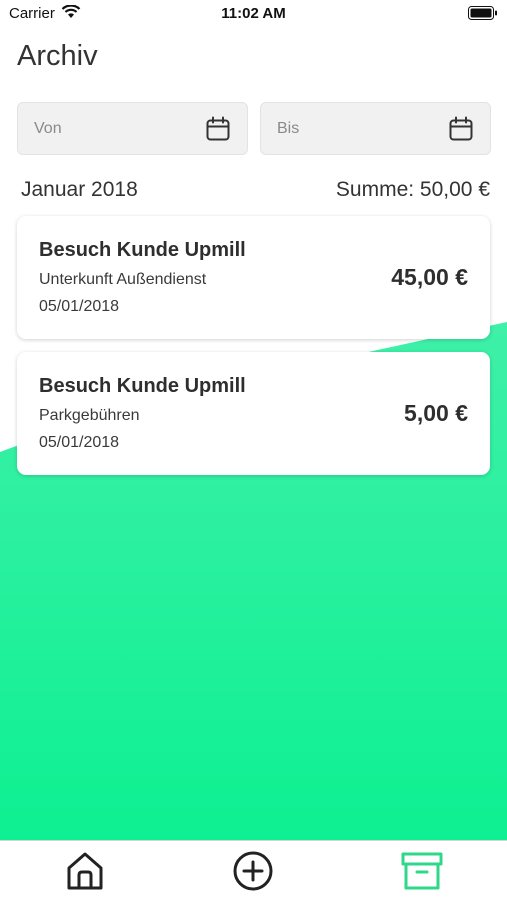 This screenshot has height=900, width=507. What do you see at coordinates (429, 277) in the screenshot?
I see `expense-amount: 45,00 €` at bounding box center [429, 277].